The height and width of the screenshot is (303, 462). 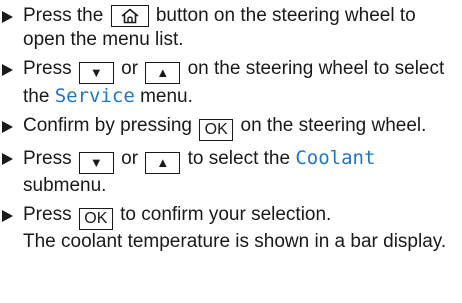 I want to click on step-text: Press the, so click(x=63, y=15).